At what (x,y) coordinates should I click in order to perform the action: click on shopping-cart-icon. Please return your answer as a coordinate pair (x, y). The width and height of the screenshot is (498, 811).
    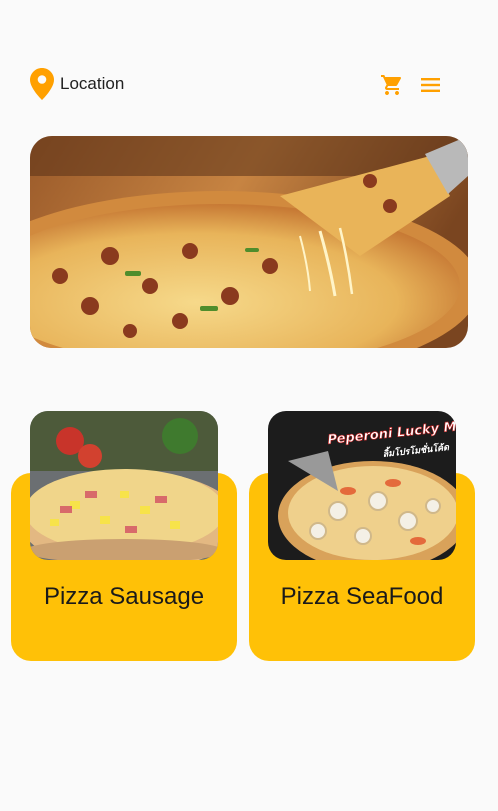
    Looking at the image, I should click on (392, 88).